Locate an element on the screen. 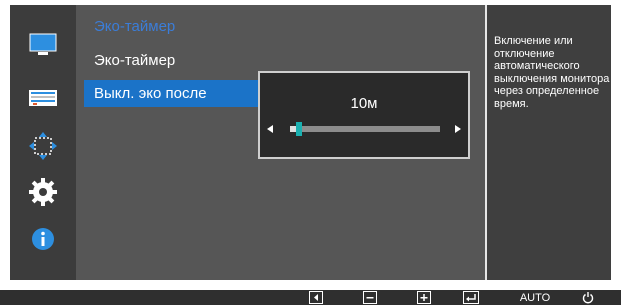  category-sidebar is located at coordinates (43, 142).